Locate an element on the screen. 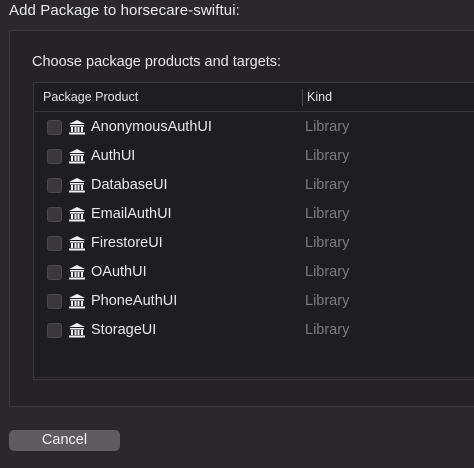  table-row: AnonymousAuthUI Library is located at coordinates (254, 127).